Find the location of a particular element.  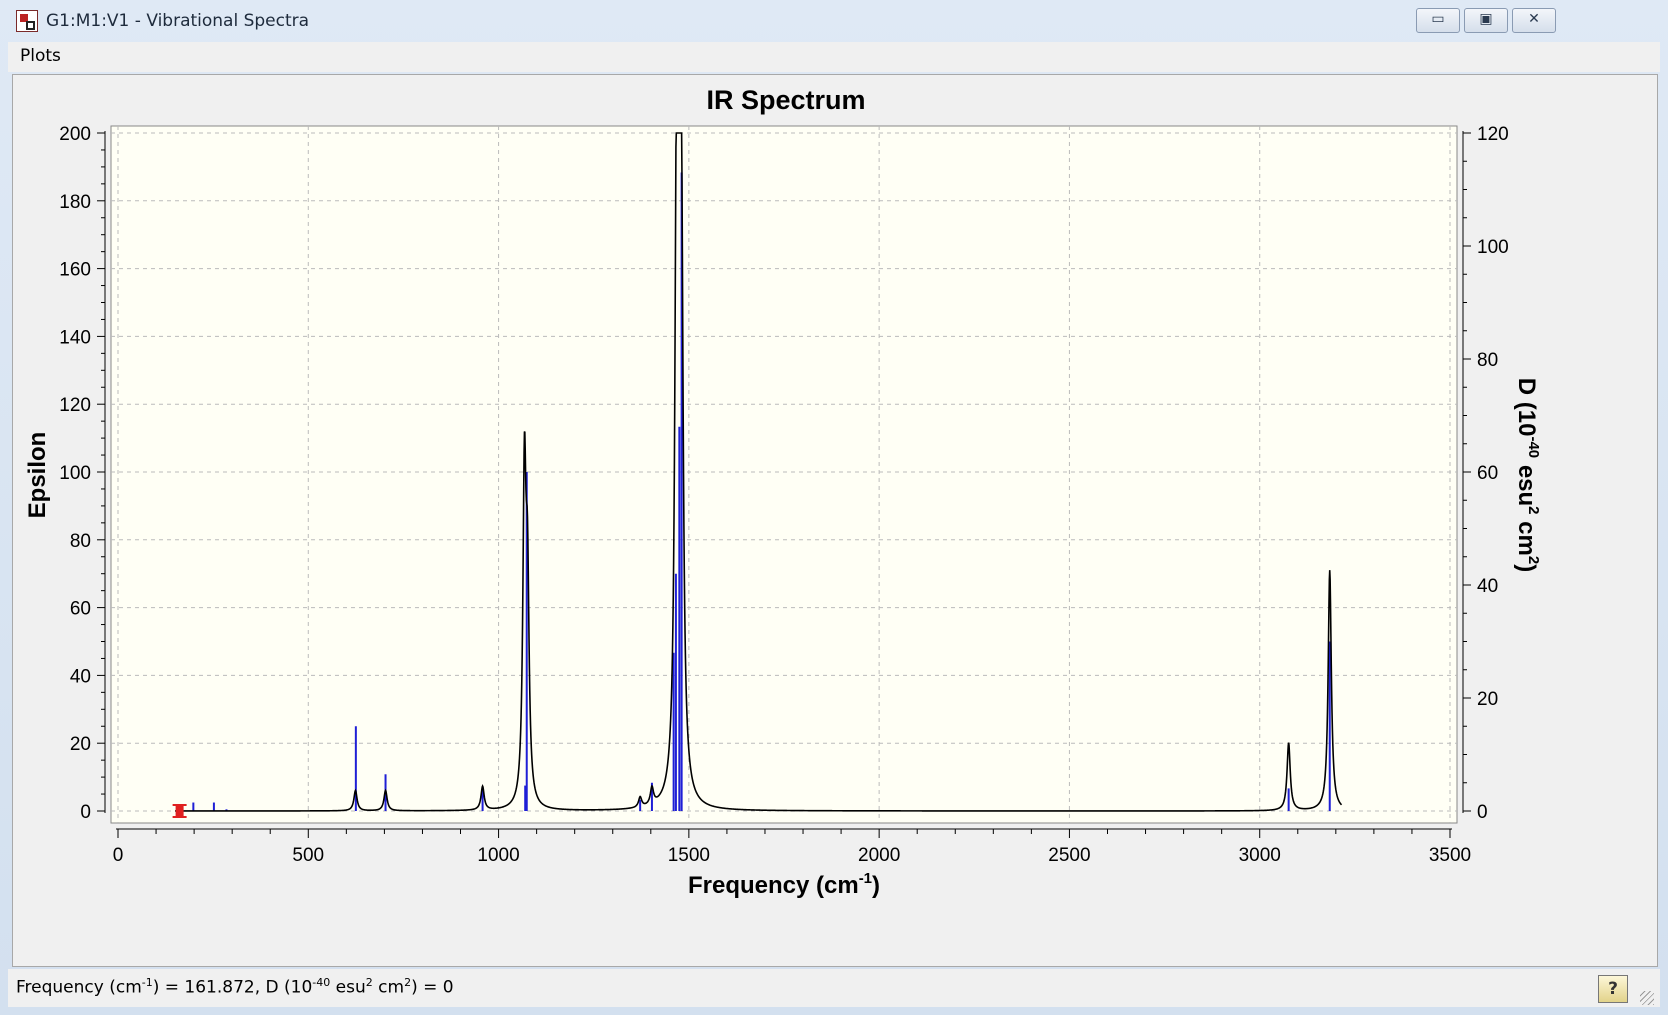

status-d-sup: -40 is located at coordinates (321, 982).